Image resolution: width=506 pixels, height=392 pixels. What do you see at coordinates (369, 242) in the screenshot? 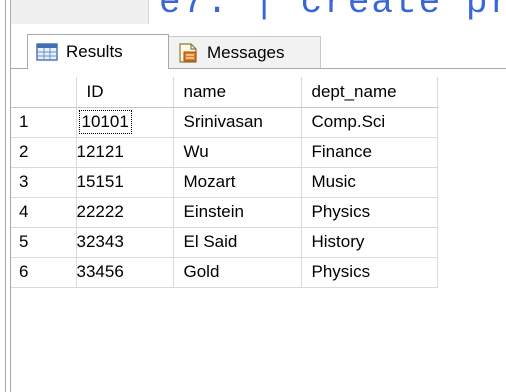
I see `cell-dept-name: History` at bounding box center [369, 242].